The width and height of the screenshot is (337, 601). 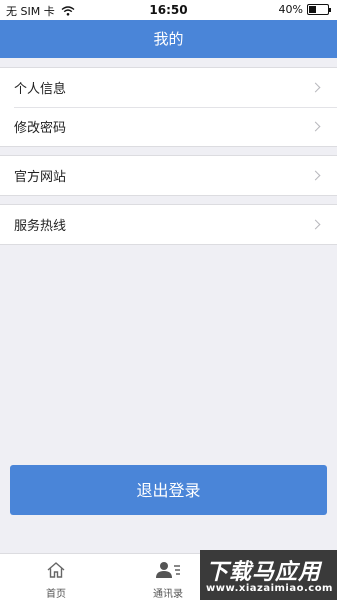 What do you see at coordinates (304, 9) in the screenshot?
I see `status-bar-right: 40%` at bounding box center [304, 9].